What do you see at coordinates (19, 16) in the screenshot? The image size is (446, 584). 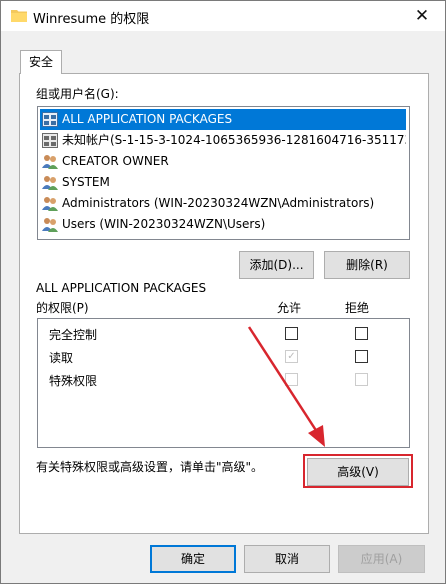 I see `folder-icon` at bounding box center [19, 16].